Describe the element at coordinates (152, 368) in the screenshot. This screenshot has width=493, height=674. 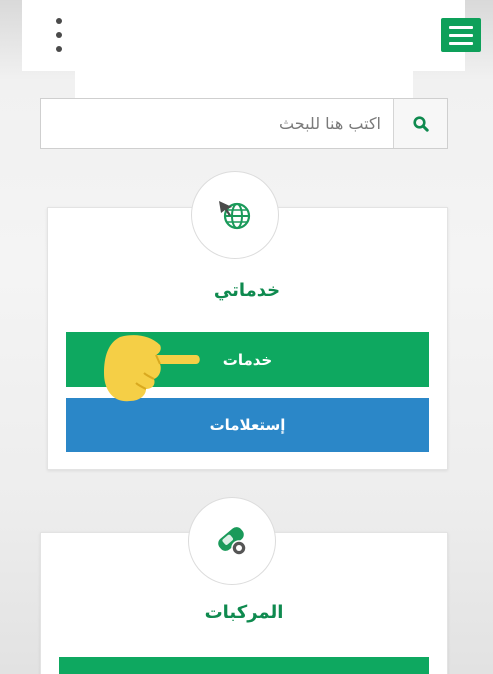
I see `pointing-hand-icon` at that location.